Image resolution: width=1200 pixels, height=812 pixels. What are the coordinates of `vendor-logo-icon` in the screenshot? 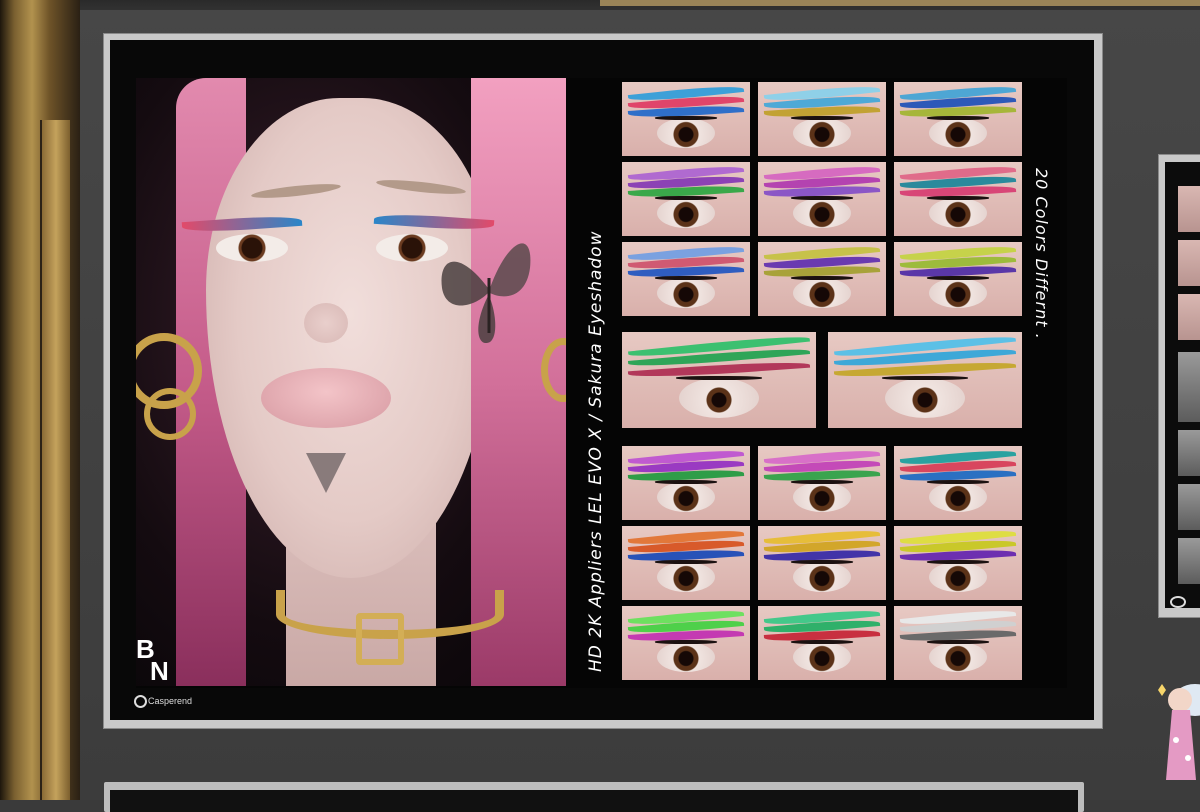 It's located at (140, 702).